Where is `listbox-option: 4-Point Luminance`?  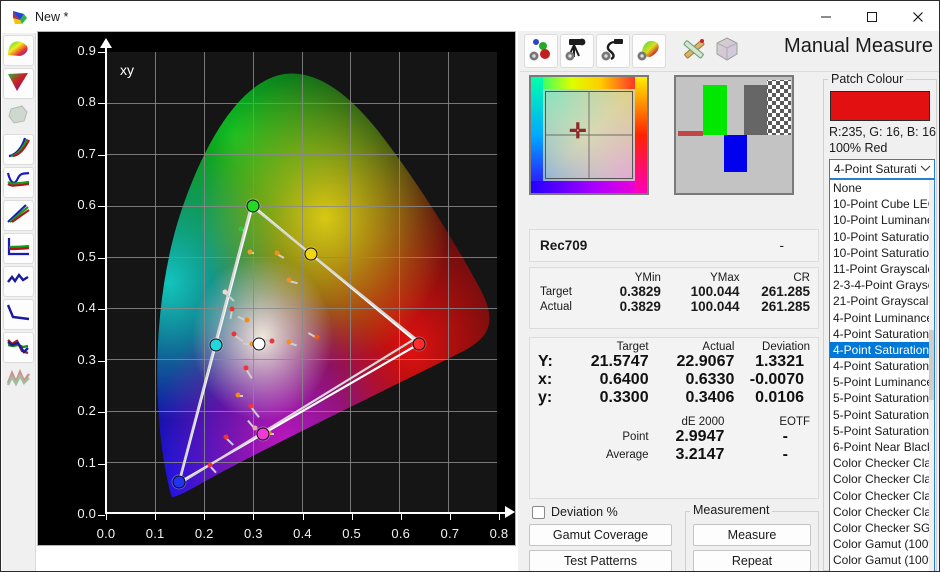
listbox-option: 4-Point Luminance is located at coordinates (882, 318).